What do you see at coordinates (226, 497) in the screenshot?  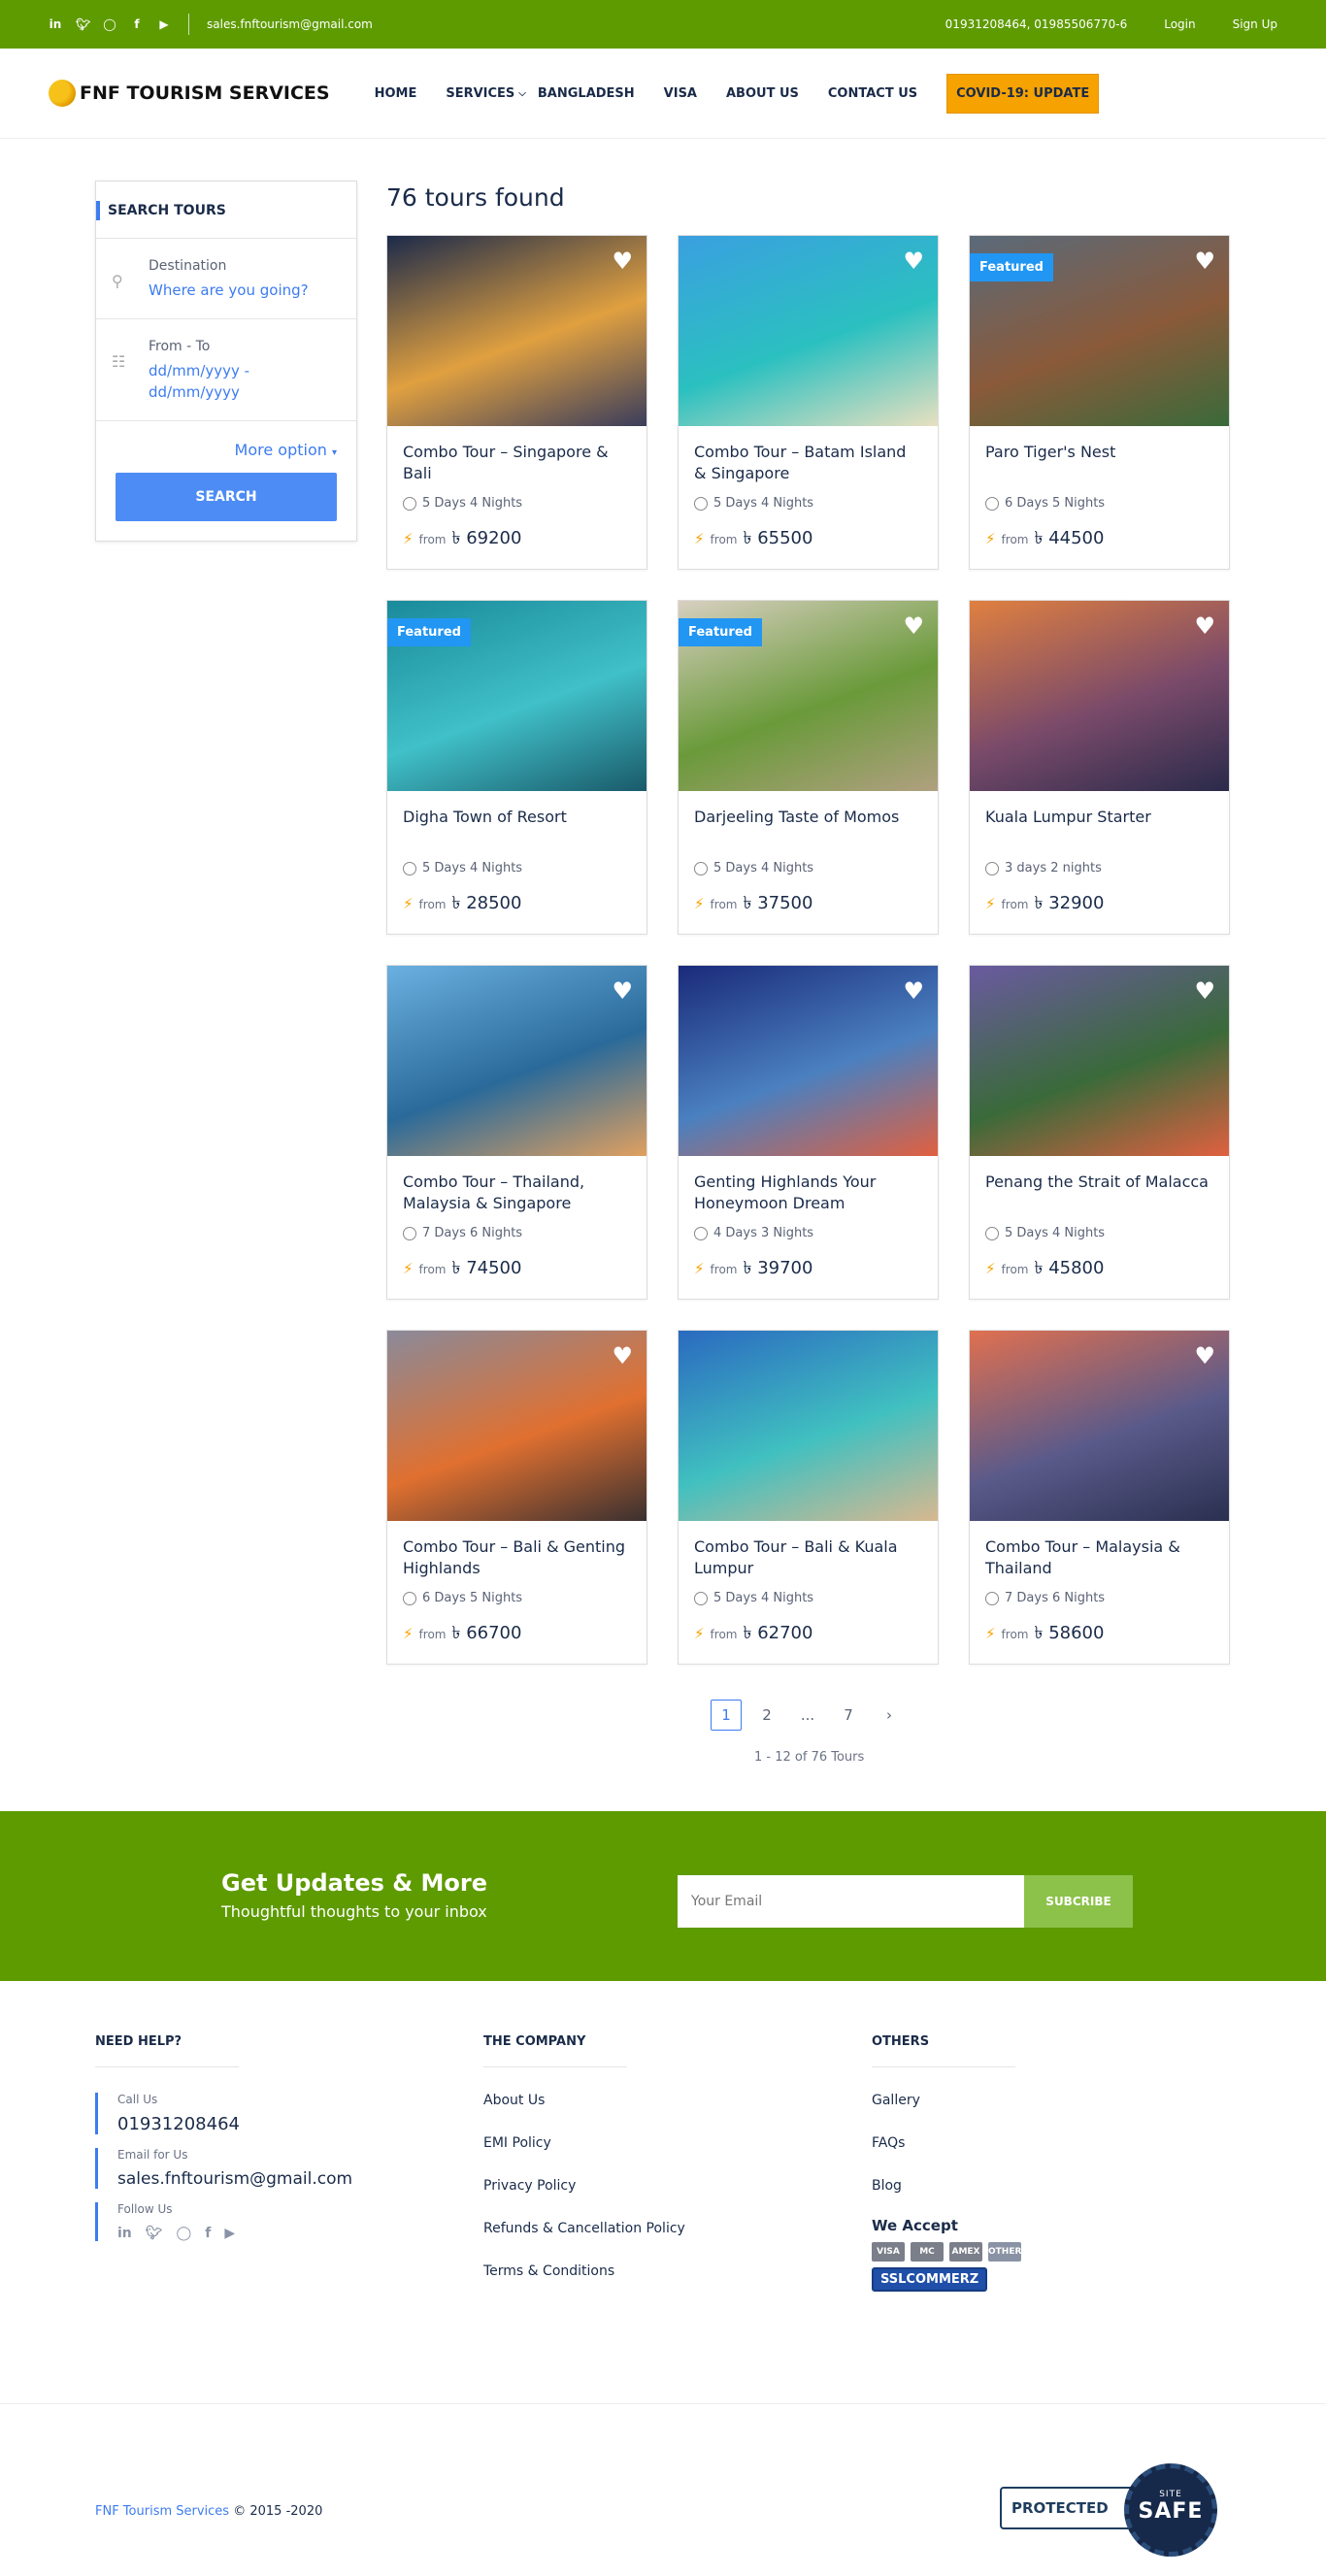 I see `search-button: SEARCH` at bounding box center [226, 497].